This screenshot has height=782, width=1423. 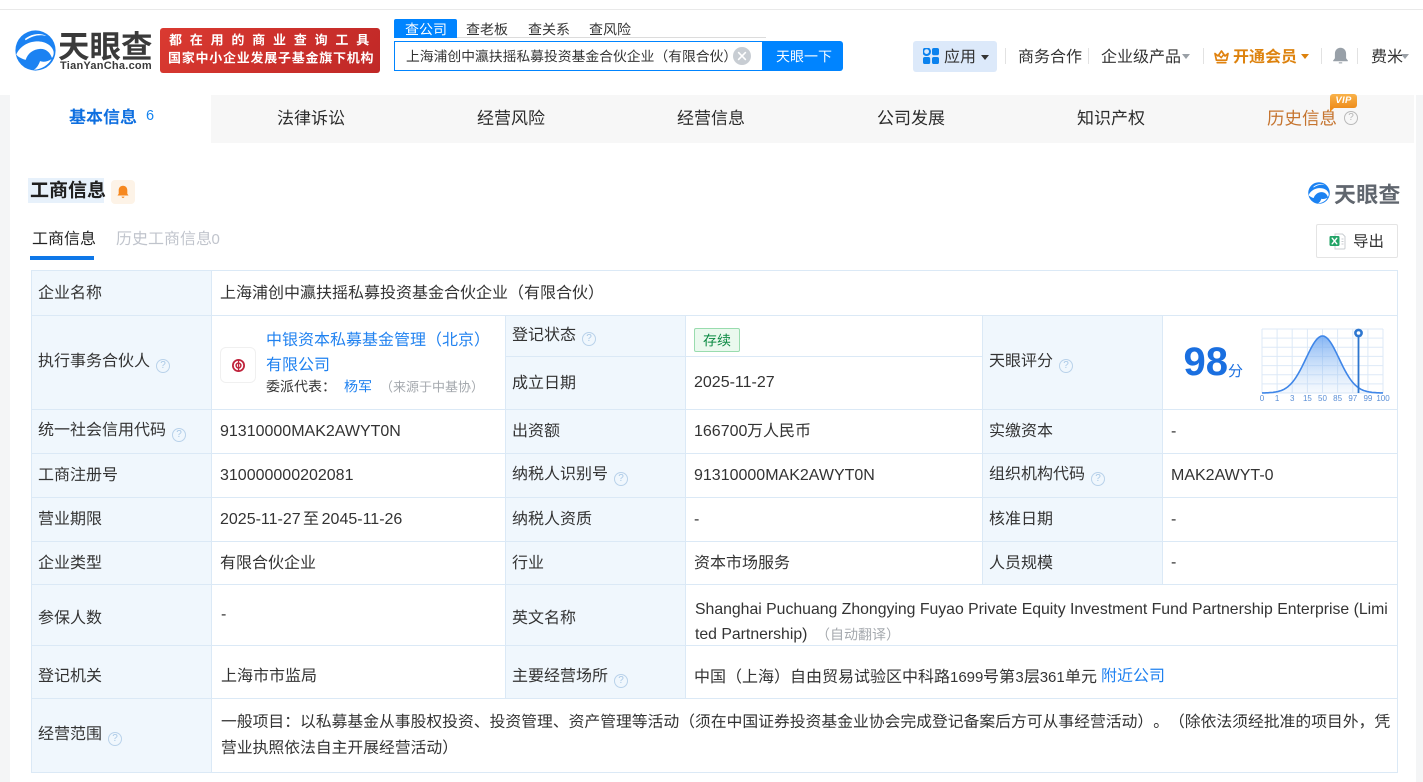 I want to click on svg-text: 3, so click(x=1292, y=398).